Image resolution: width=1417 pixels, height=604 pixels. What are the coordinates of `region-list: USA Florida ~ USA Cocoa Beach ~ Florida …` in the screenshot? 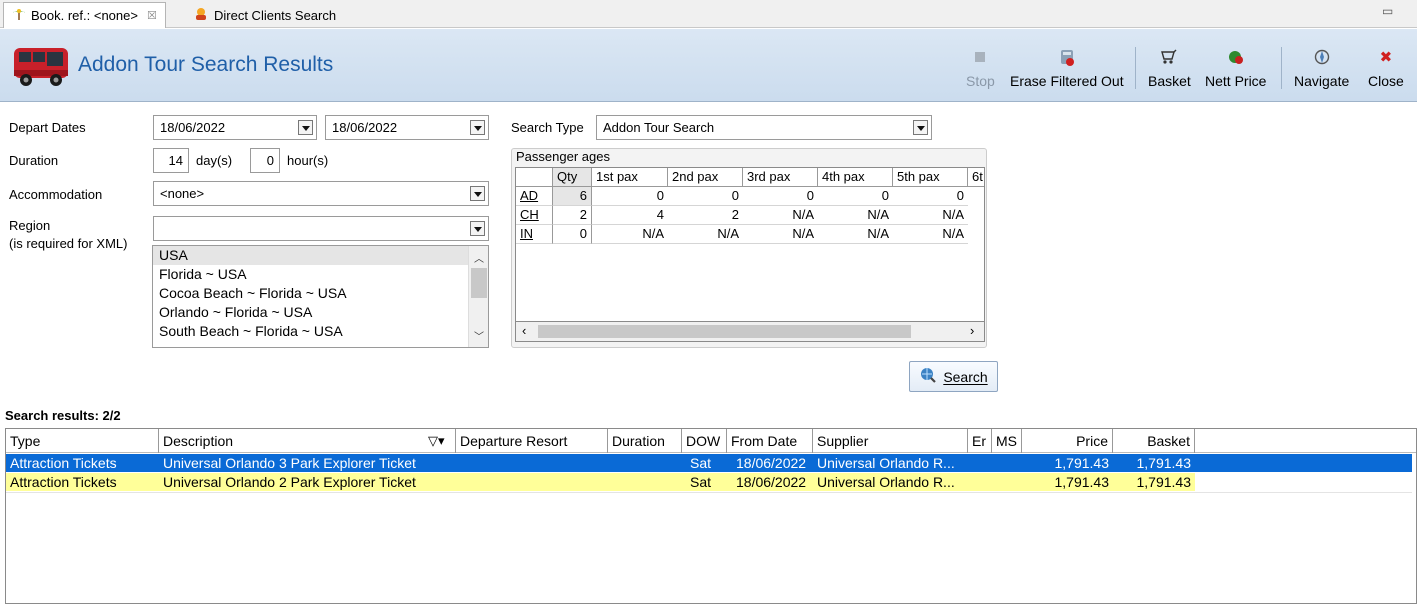 It's located at (320, 296).